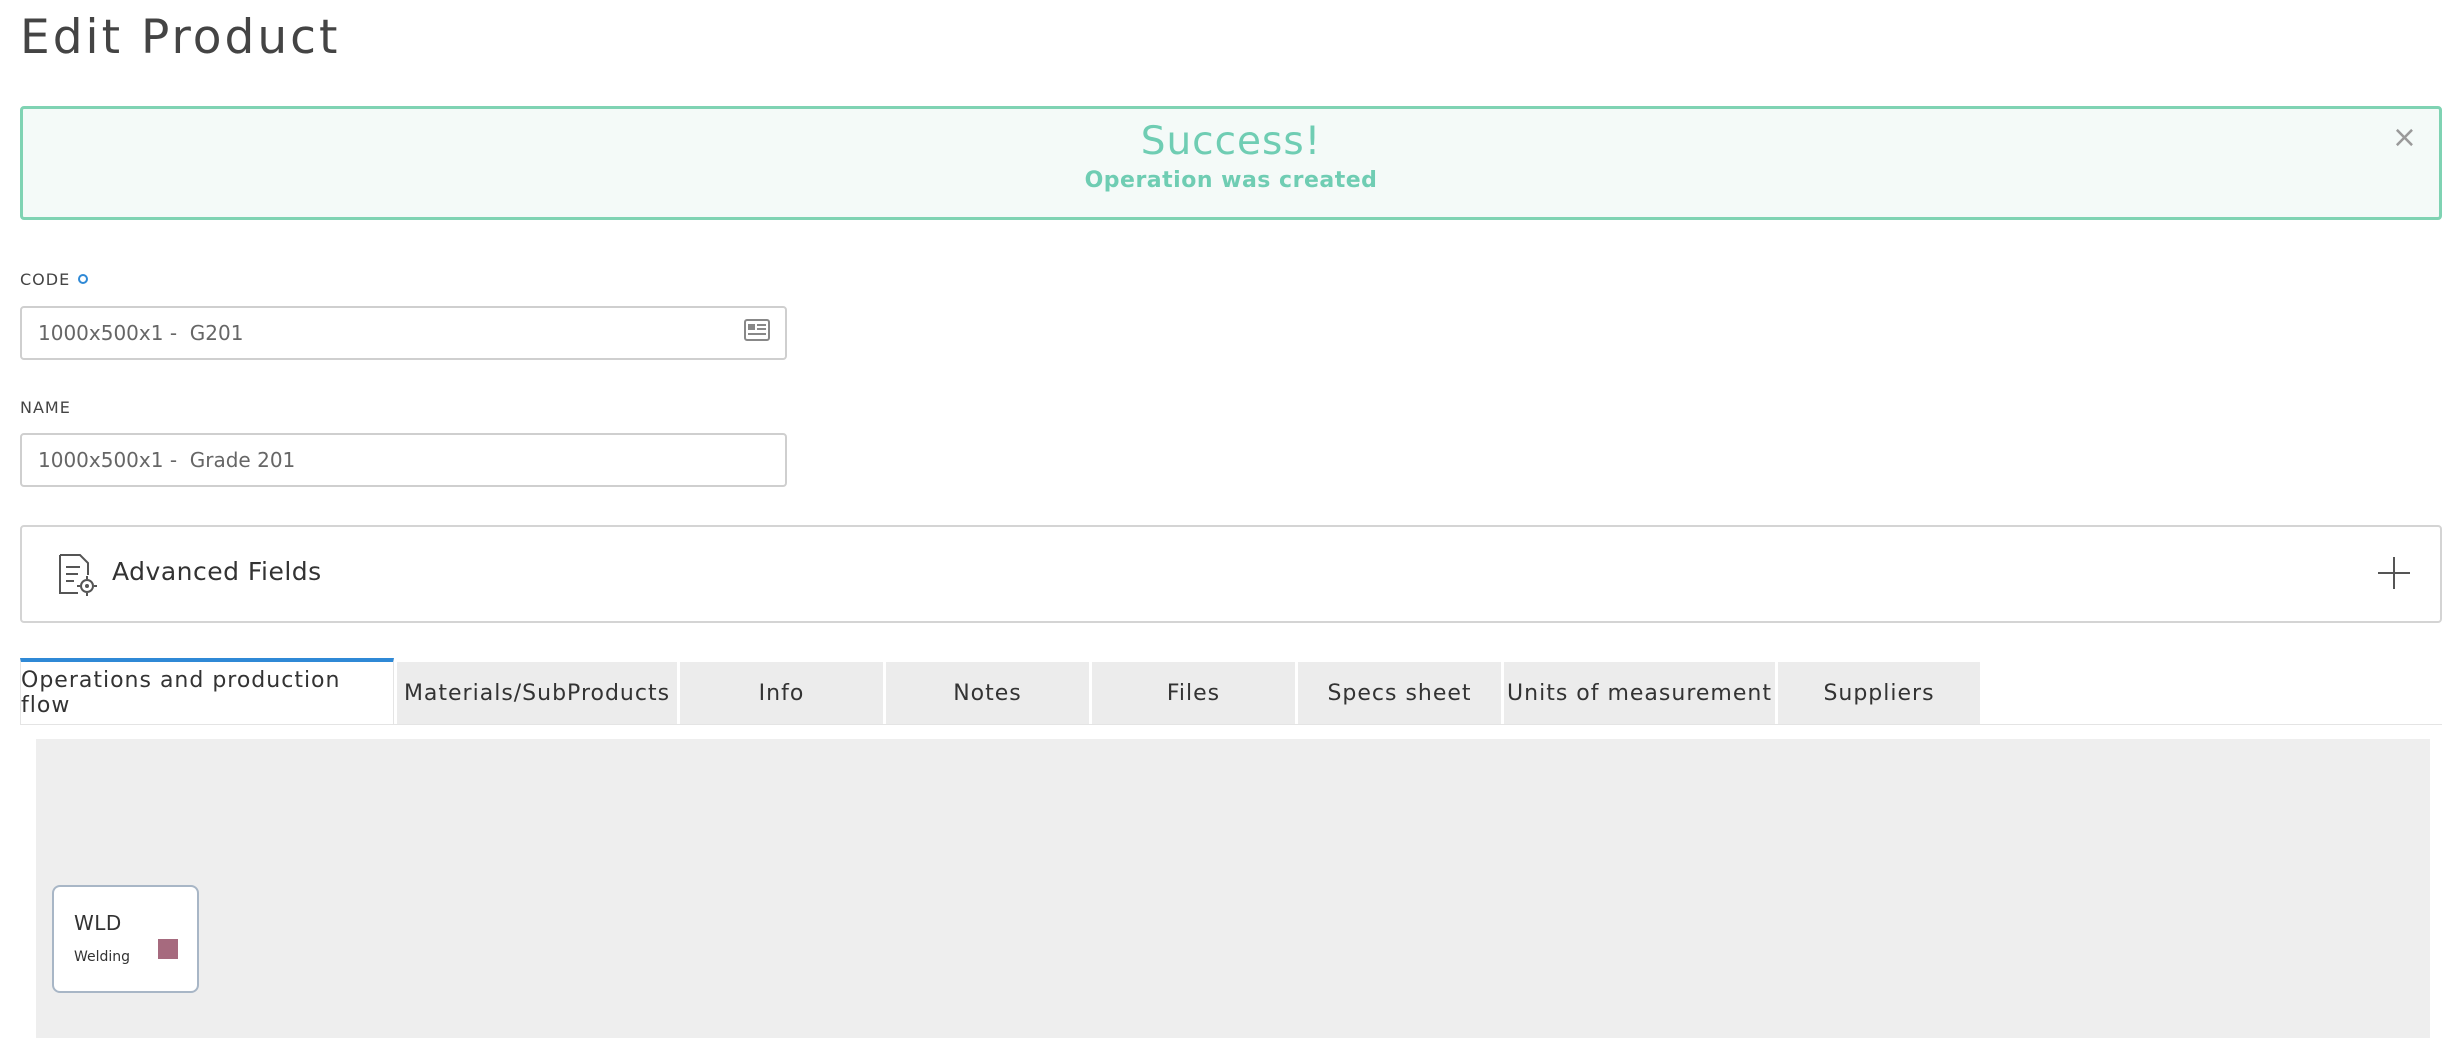 This screenshot has height=1038, width=2464. Describe the element at coordinates (217, 571) in the screenshot. I see `advanced-fields-label: Advanced Fields` at that location.